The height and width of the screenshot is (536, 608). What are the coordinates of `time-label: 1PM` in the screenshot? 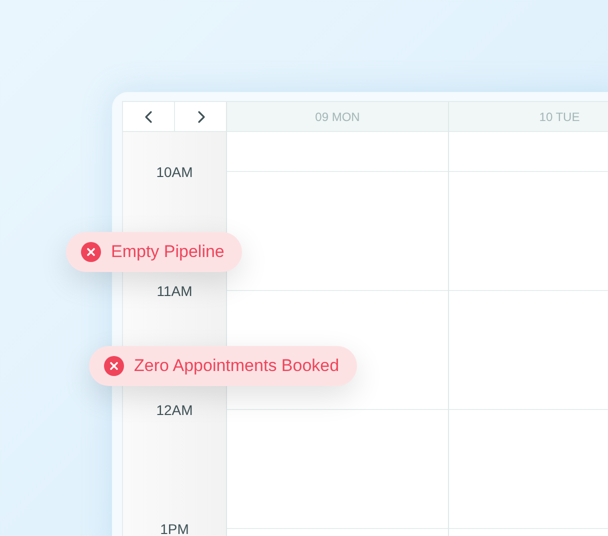 It's located at (174, 528).